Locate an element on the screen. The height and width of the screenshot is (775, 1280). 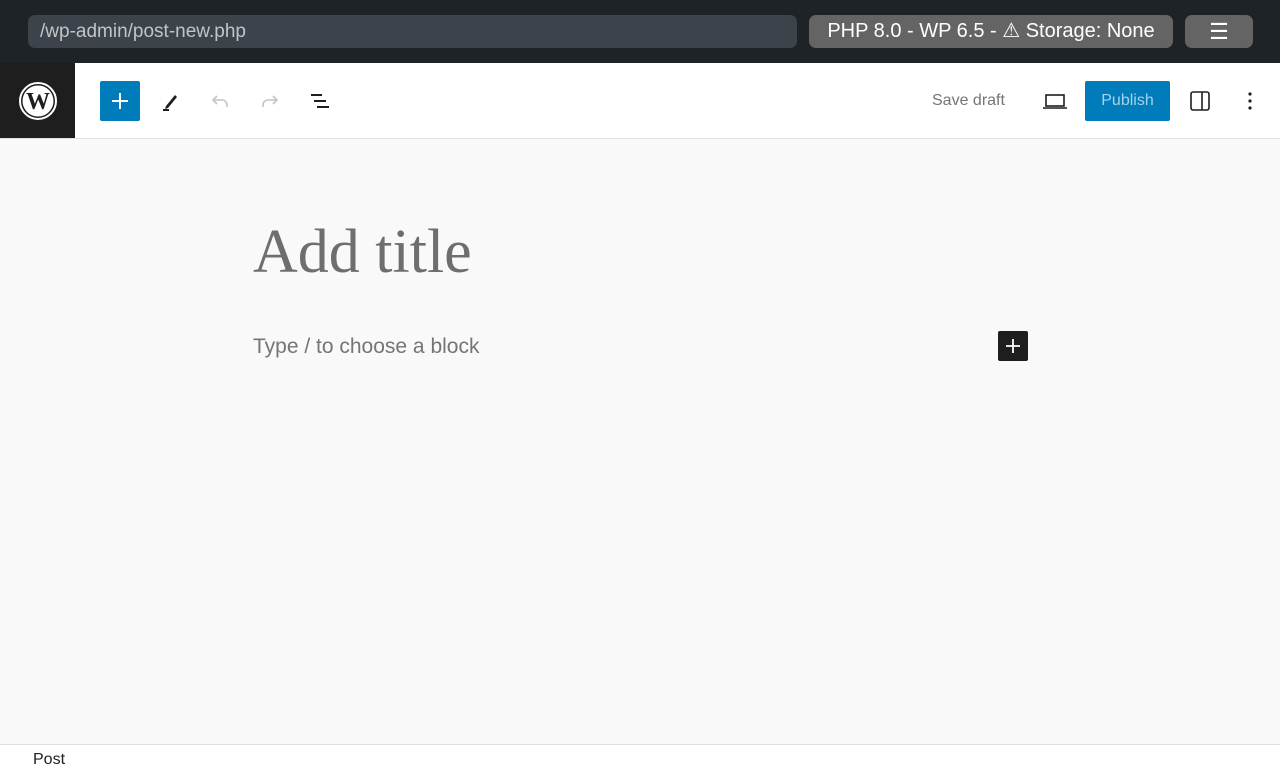
tools-button is located at coordinates (170, 101).